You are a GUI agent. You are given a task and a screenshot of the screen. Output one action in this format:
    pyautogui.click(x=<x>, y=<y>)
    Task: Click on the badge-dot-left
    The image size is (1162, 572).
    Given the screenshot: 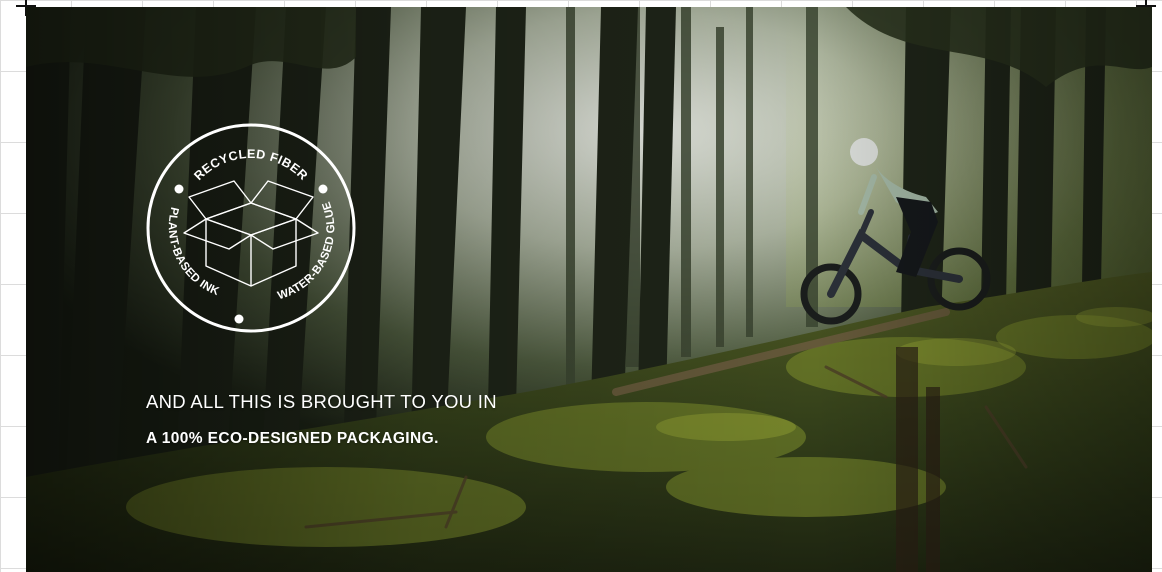 What is the action you would take?
    pyautogui.click(x=179, y=189)
    